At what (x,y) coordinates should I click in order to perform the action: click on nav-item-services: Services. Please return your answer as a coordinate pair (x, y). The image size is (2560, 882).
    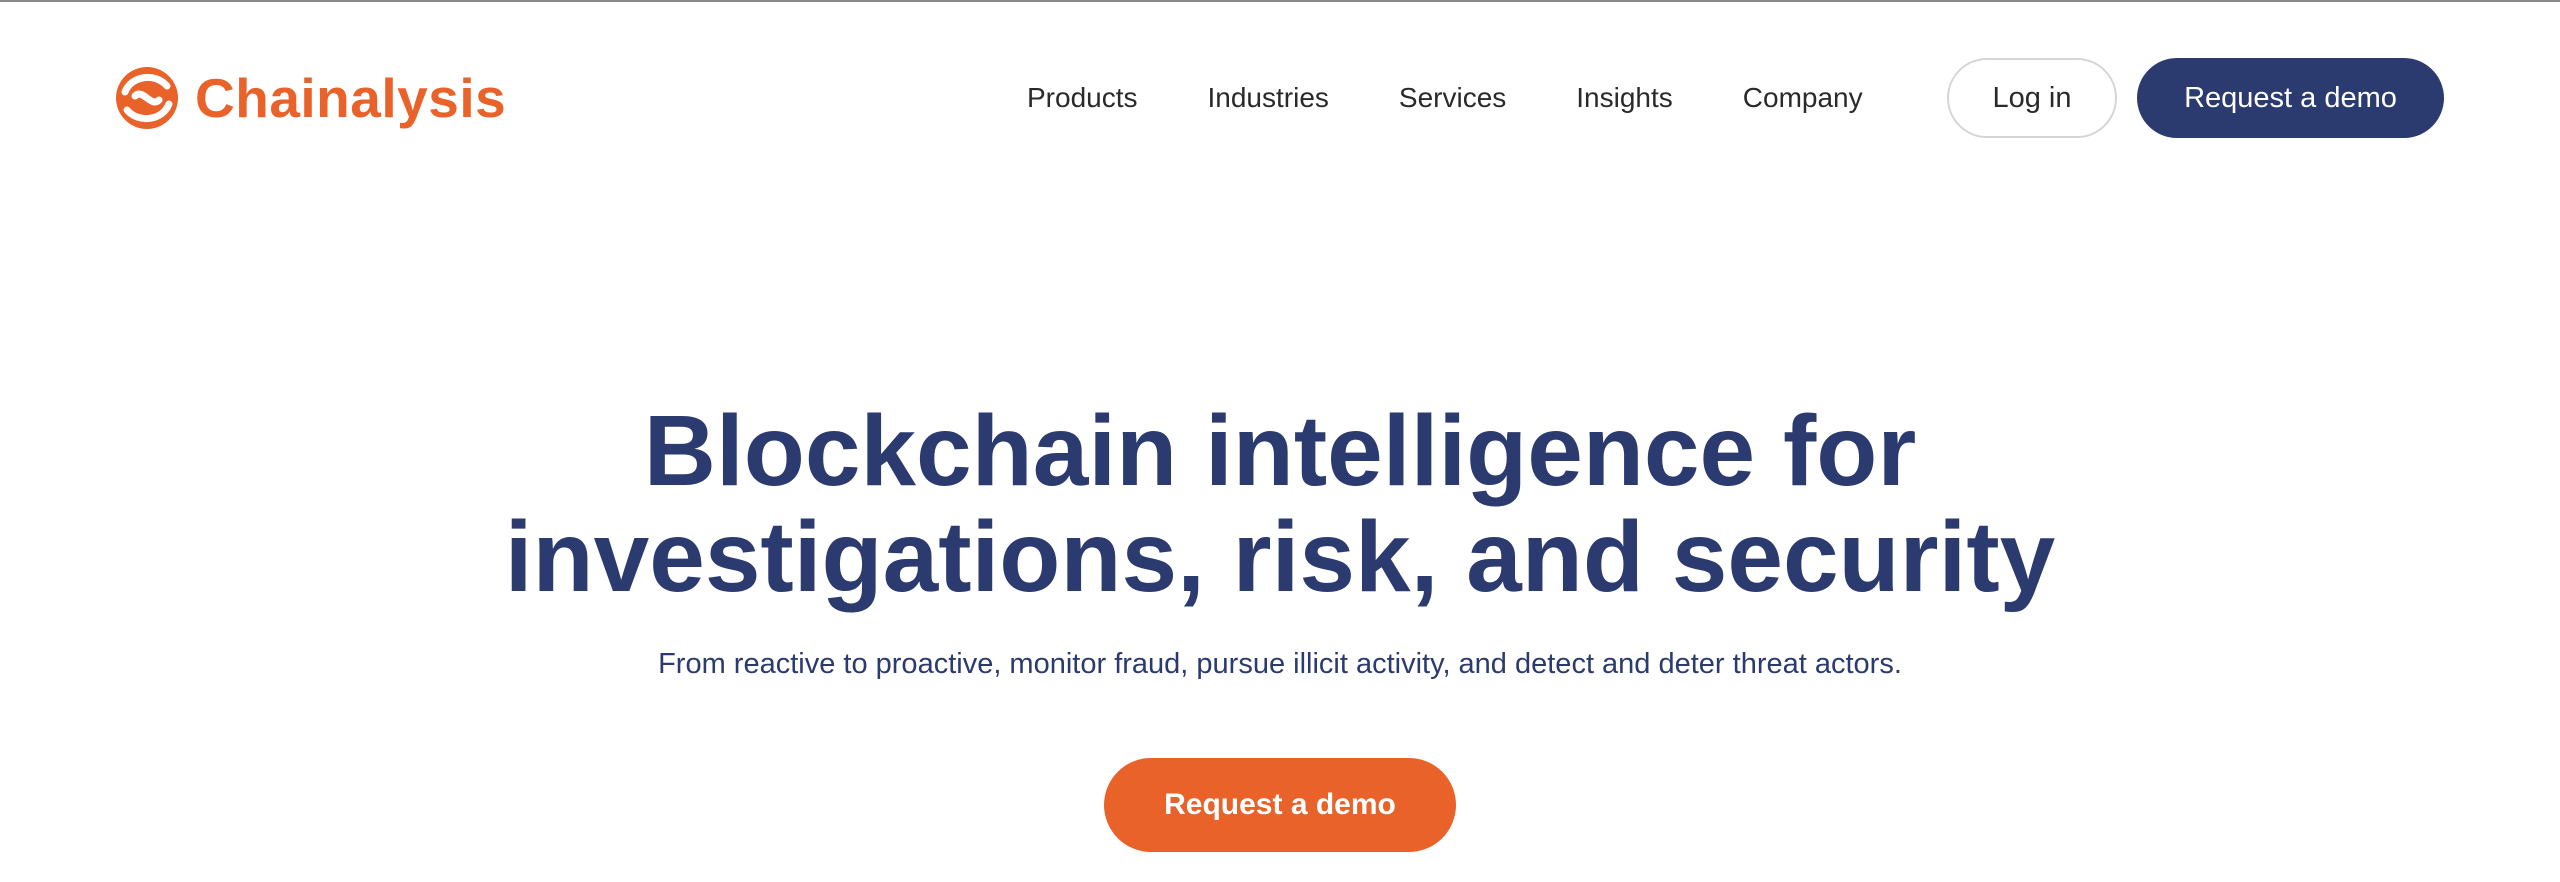
    Looking at the image, I should click on (1452, 98).